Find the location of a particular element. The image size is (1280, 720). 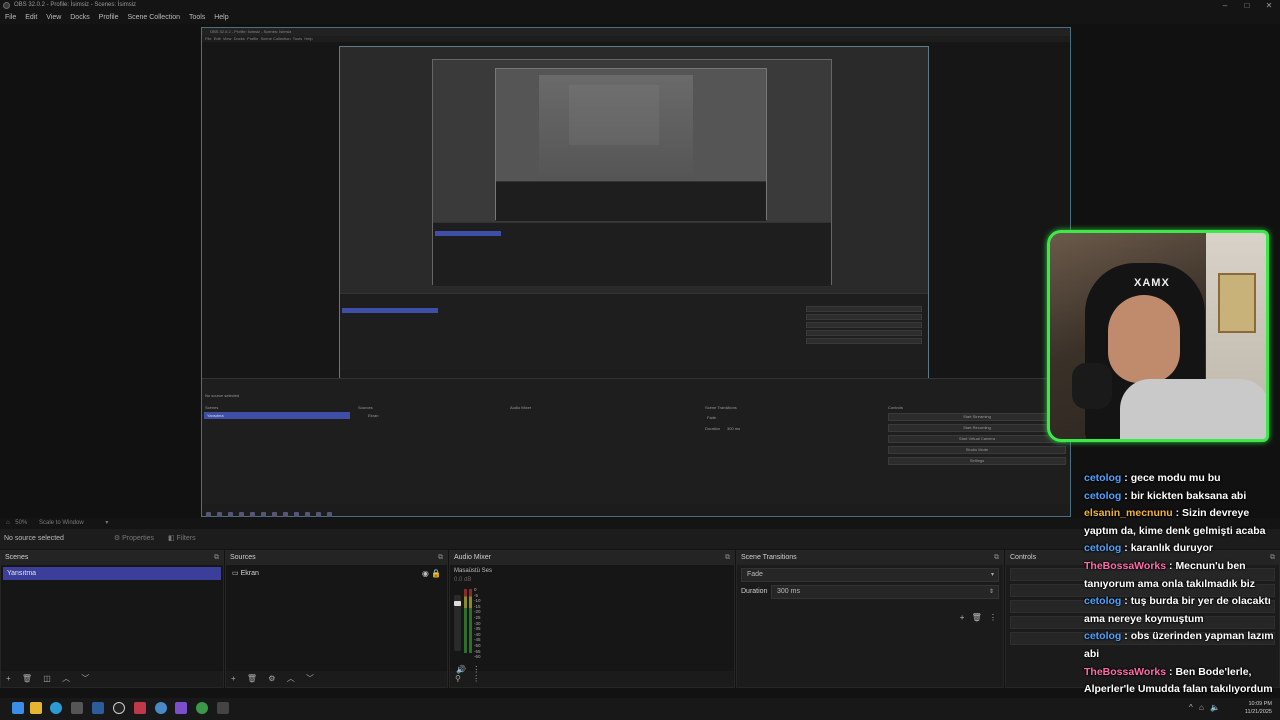

transitions-body: Fade ▾ Duration 300 ms ⇕ + 🗑 ⋮ is located at coordinates (870, 618).